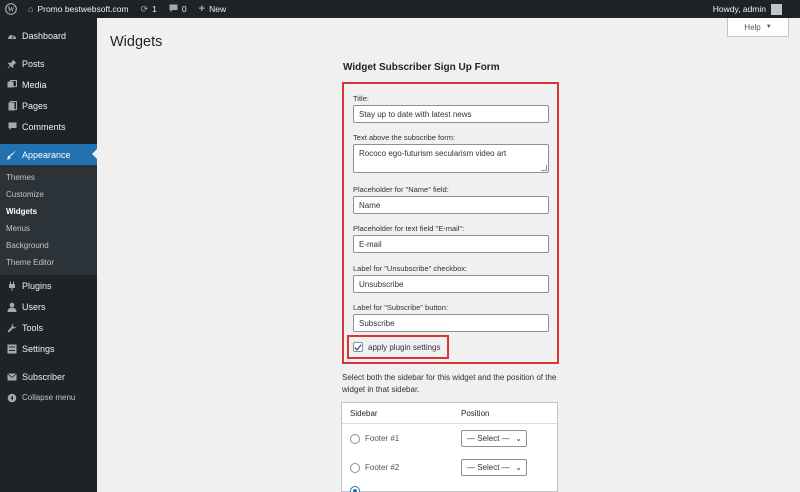 The image size is (800, 492). What do you see at coordinates (382, 467) in the screenshot?
I see `sidebar-option-label: Footer #2` at bounding box center [382, 467].